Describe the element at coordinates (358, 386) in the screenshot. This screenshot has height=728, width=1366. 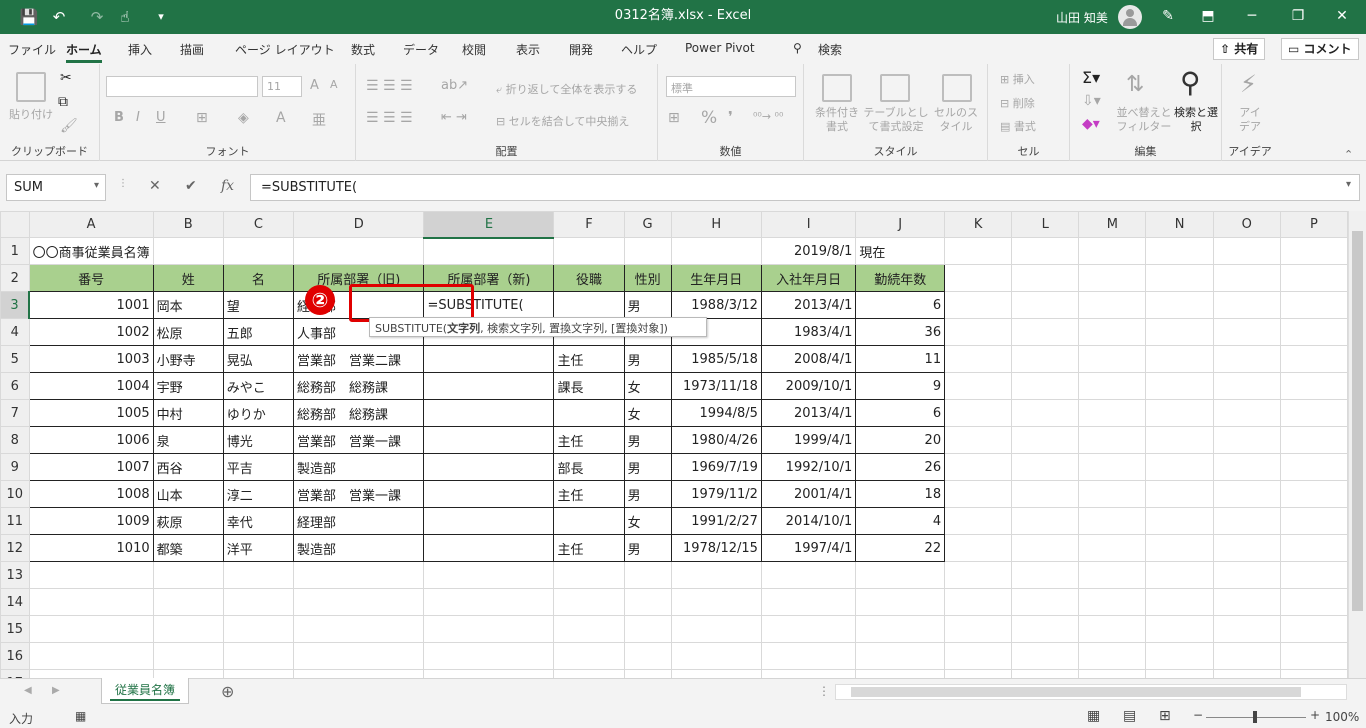
I see `data-cell: 総務部 総務課` at that location.